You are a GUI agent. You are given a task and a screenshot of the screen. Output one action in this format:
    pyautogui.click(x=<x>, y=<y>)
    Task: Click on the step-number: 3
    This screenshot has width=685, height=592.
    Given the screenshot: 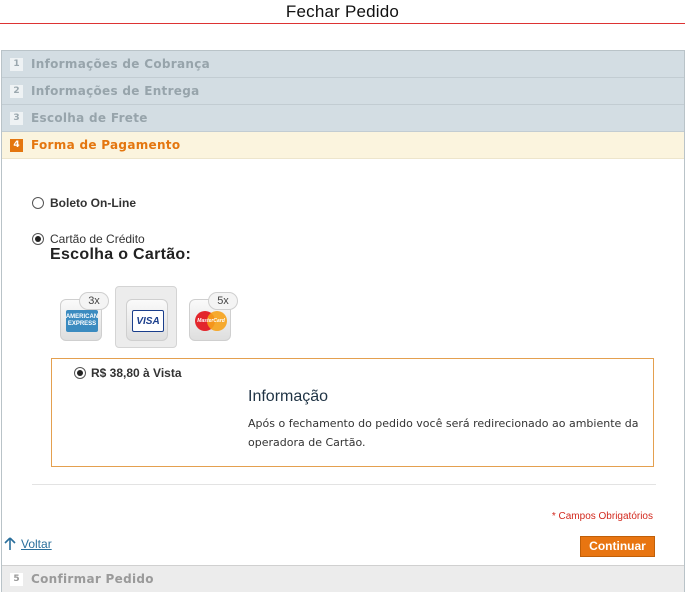 What is the action you would take?
    pyautogui.click(x=16, y=118)
    